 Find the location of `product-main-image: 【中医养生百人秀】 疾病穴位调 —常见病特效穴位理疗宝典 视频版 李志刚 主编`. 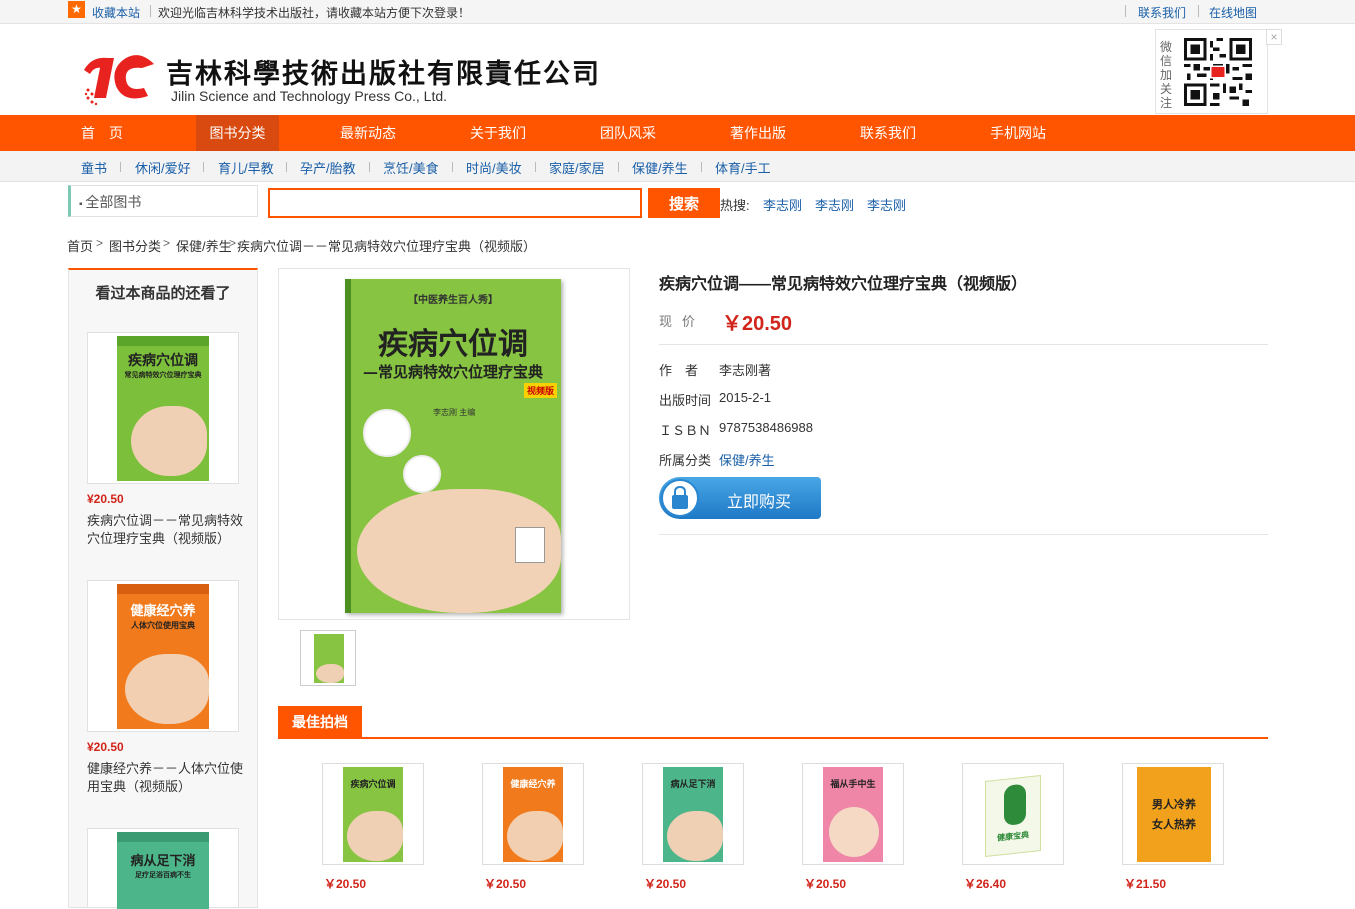

product-main-image: 【中医养生百人秀】 疾病穴位调 —常见病特效穴位理疗宝典 视频版 李志刚 主编 is located at coordinates (454, 444).